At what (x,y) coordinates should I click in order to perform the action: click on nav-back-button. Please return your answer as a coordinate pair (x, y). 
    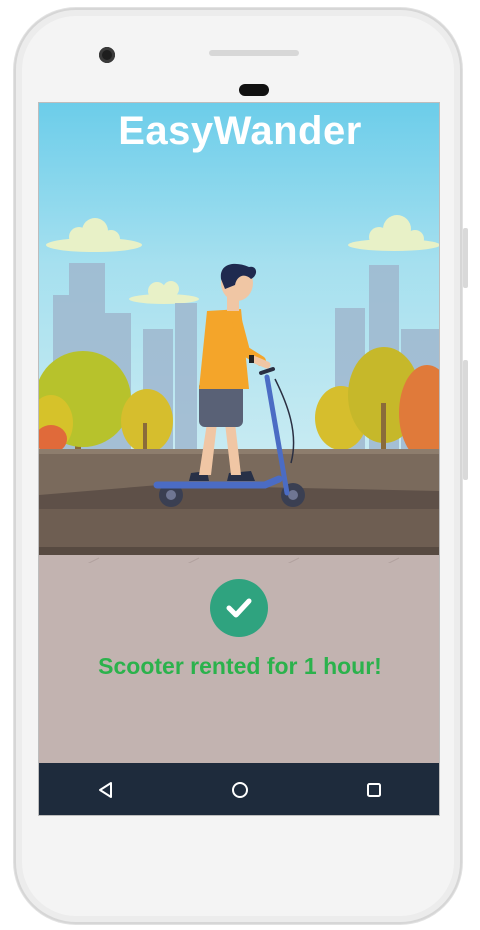
    Looking at the image, I should click on (106, 789).